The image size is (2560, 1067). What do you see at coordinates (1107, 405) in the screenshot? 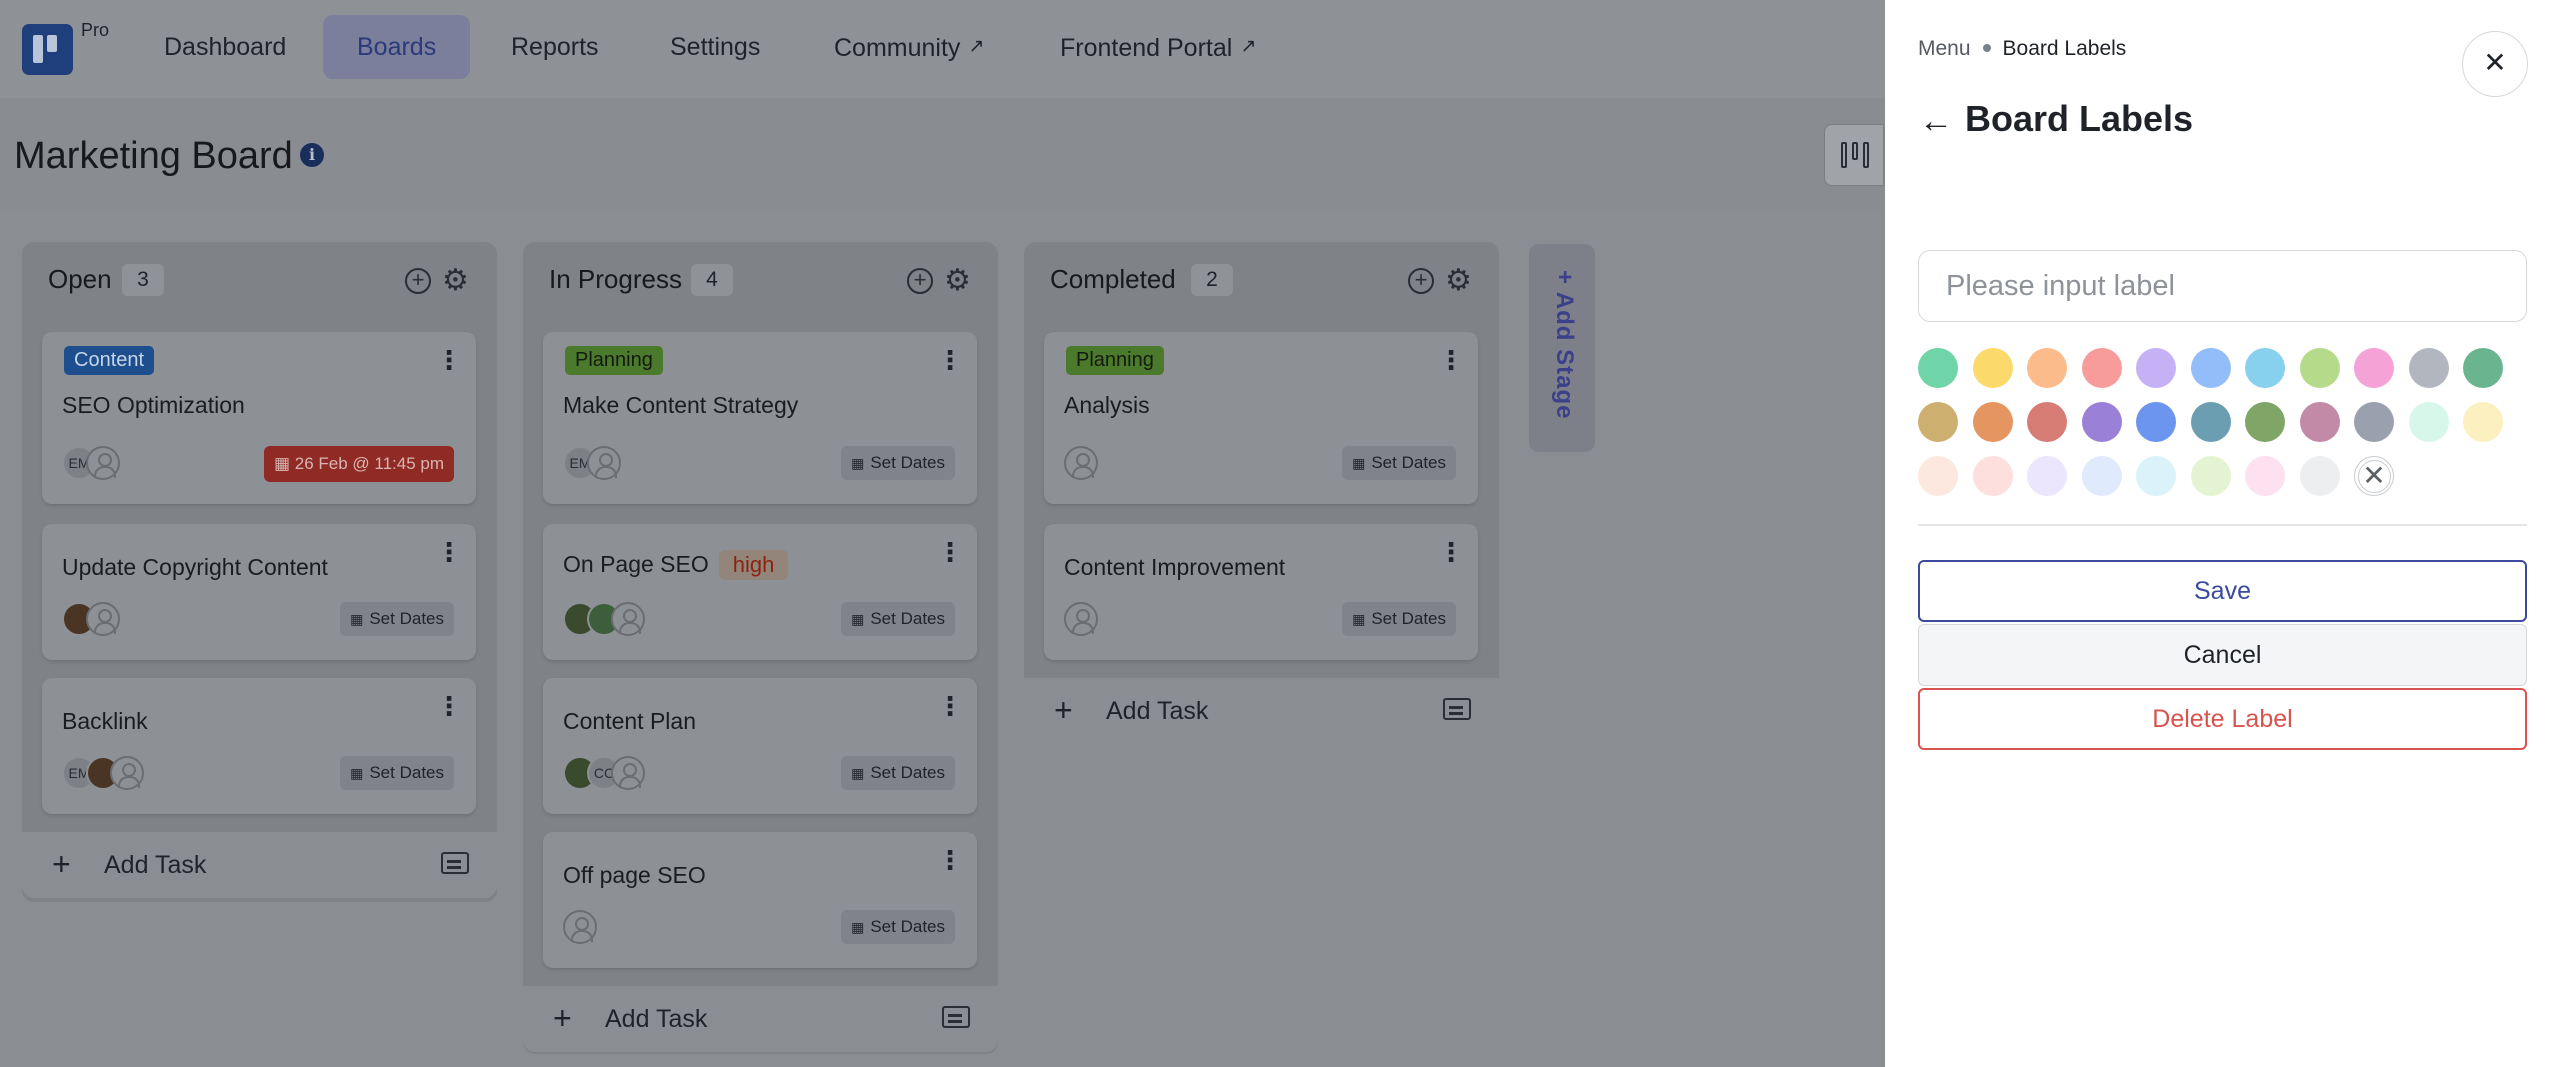
I see `task-title: Analysis` at bounding box center [1107, 405].